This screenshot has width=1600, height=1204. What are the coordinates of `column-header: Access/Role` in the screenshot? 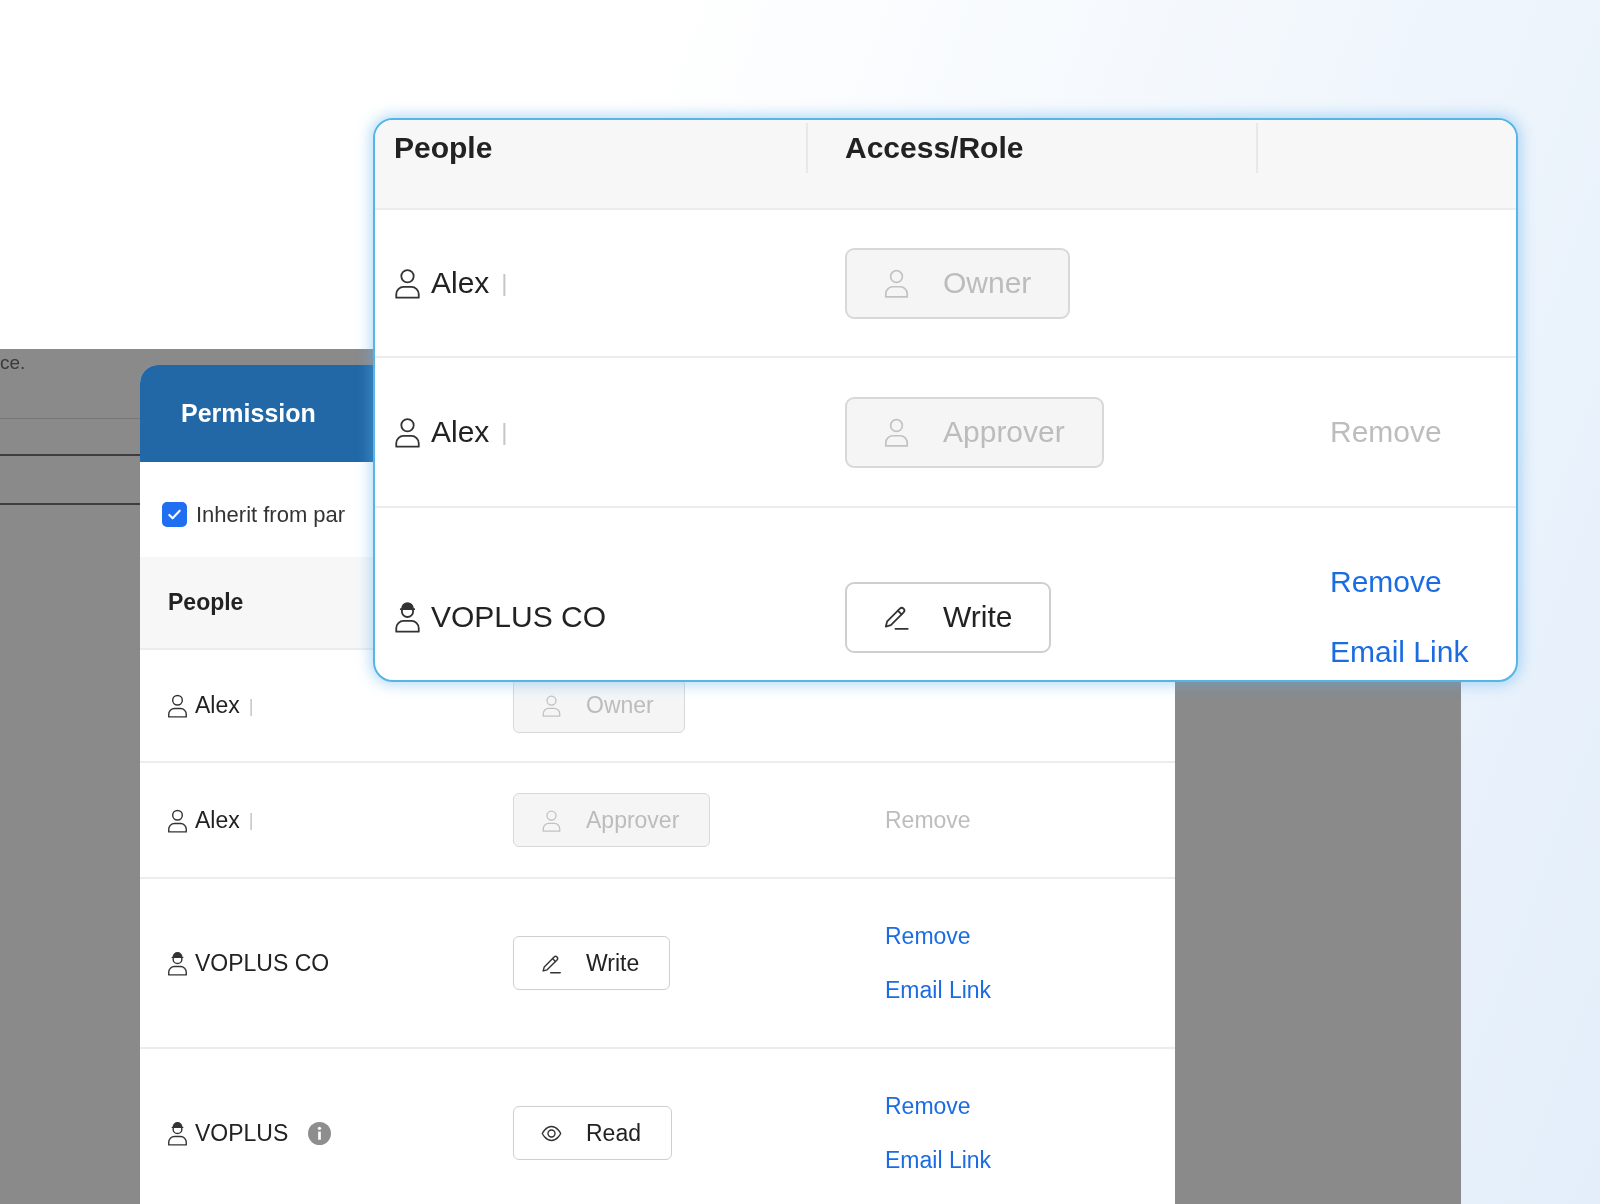 It's located at (934, 148).